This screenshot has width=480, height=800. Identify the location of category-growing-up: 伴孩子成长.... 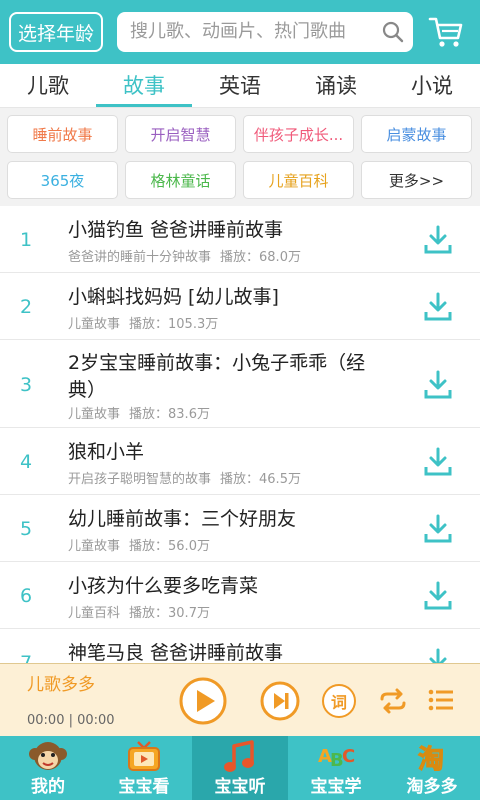
(298, 134).